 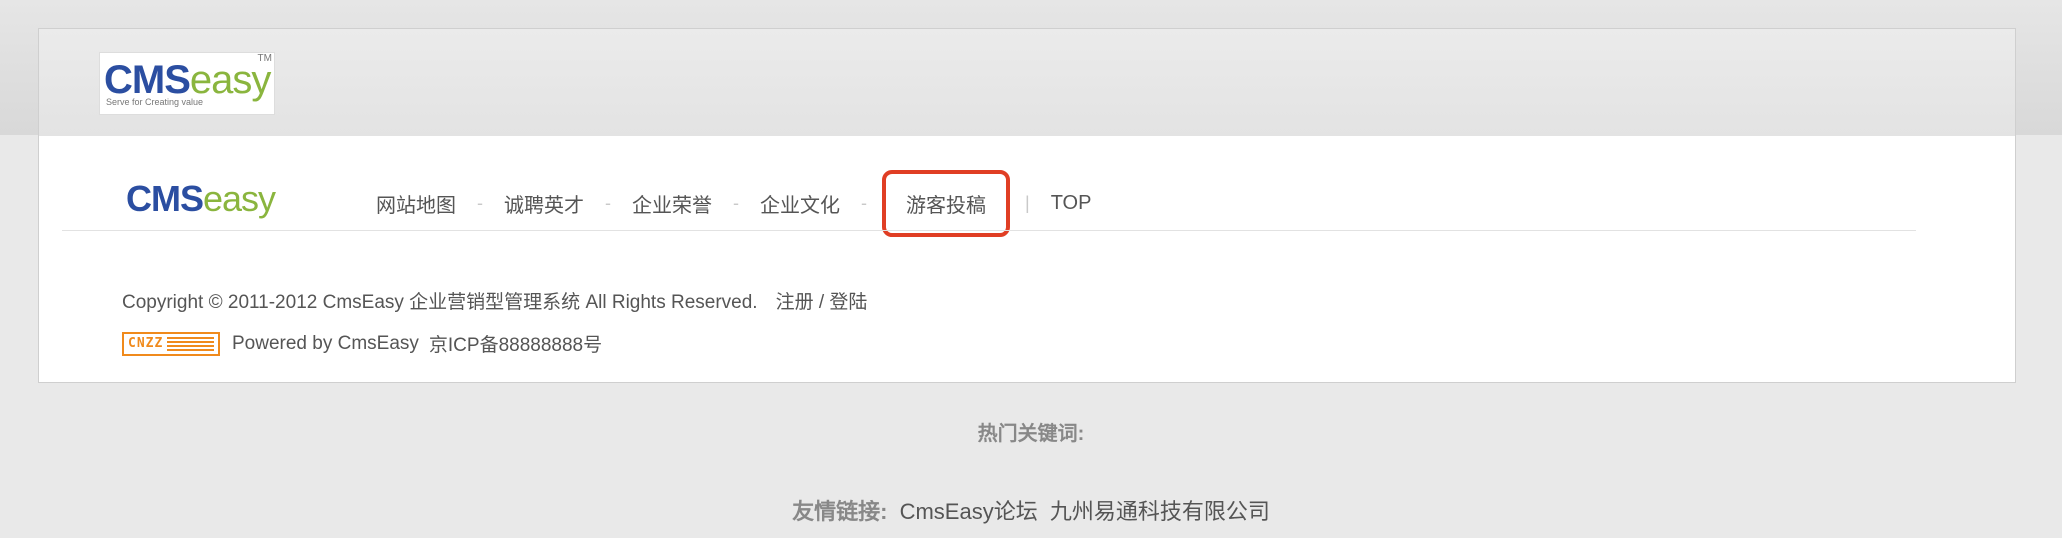 I want to click on hot-keywords-label: 热门关键词:, so click(x=1031, y=434).